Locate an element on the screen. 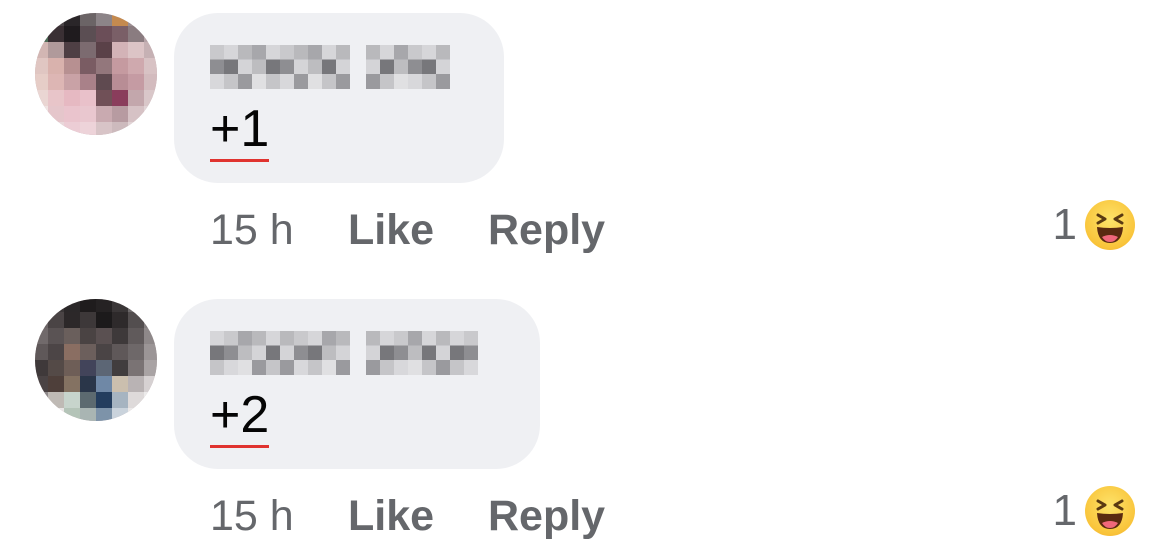 The width and height of the screenshot is (1170, 549). comment-text: +1 is located at coordinates (240, 130).